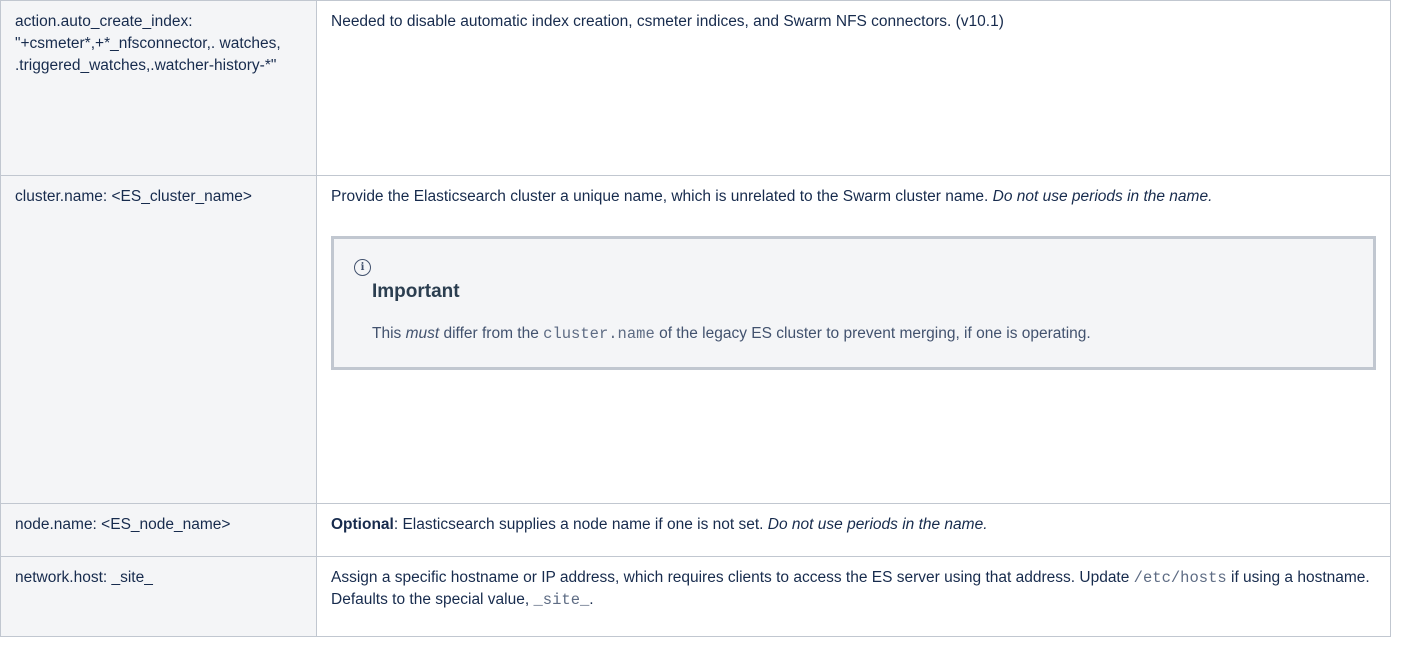 This screenshot has width=1405, height=660. Describe the element at coordinates (123, 524) in the screenshot. I see `setting-key: node.name: <ES_node_name>` at that location.